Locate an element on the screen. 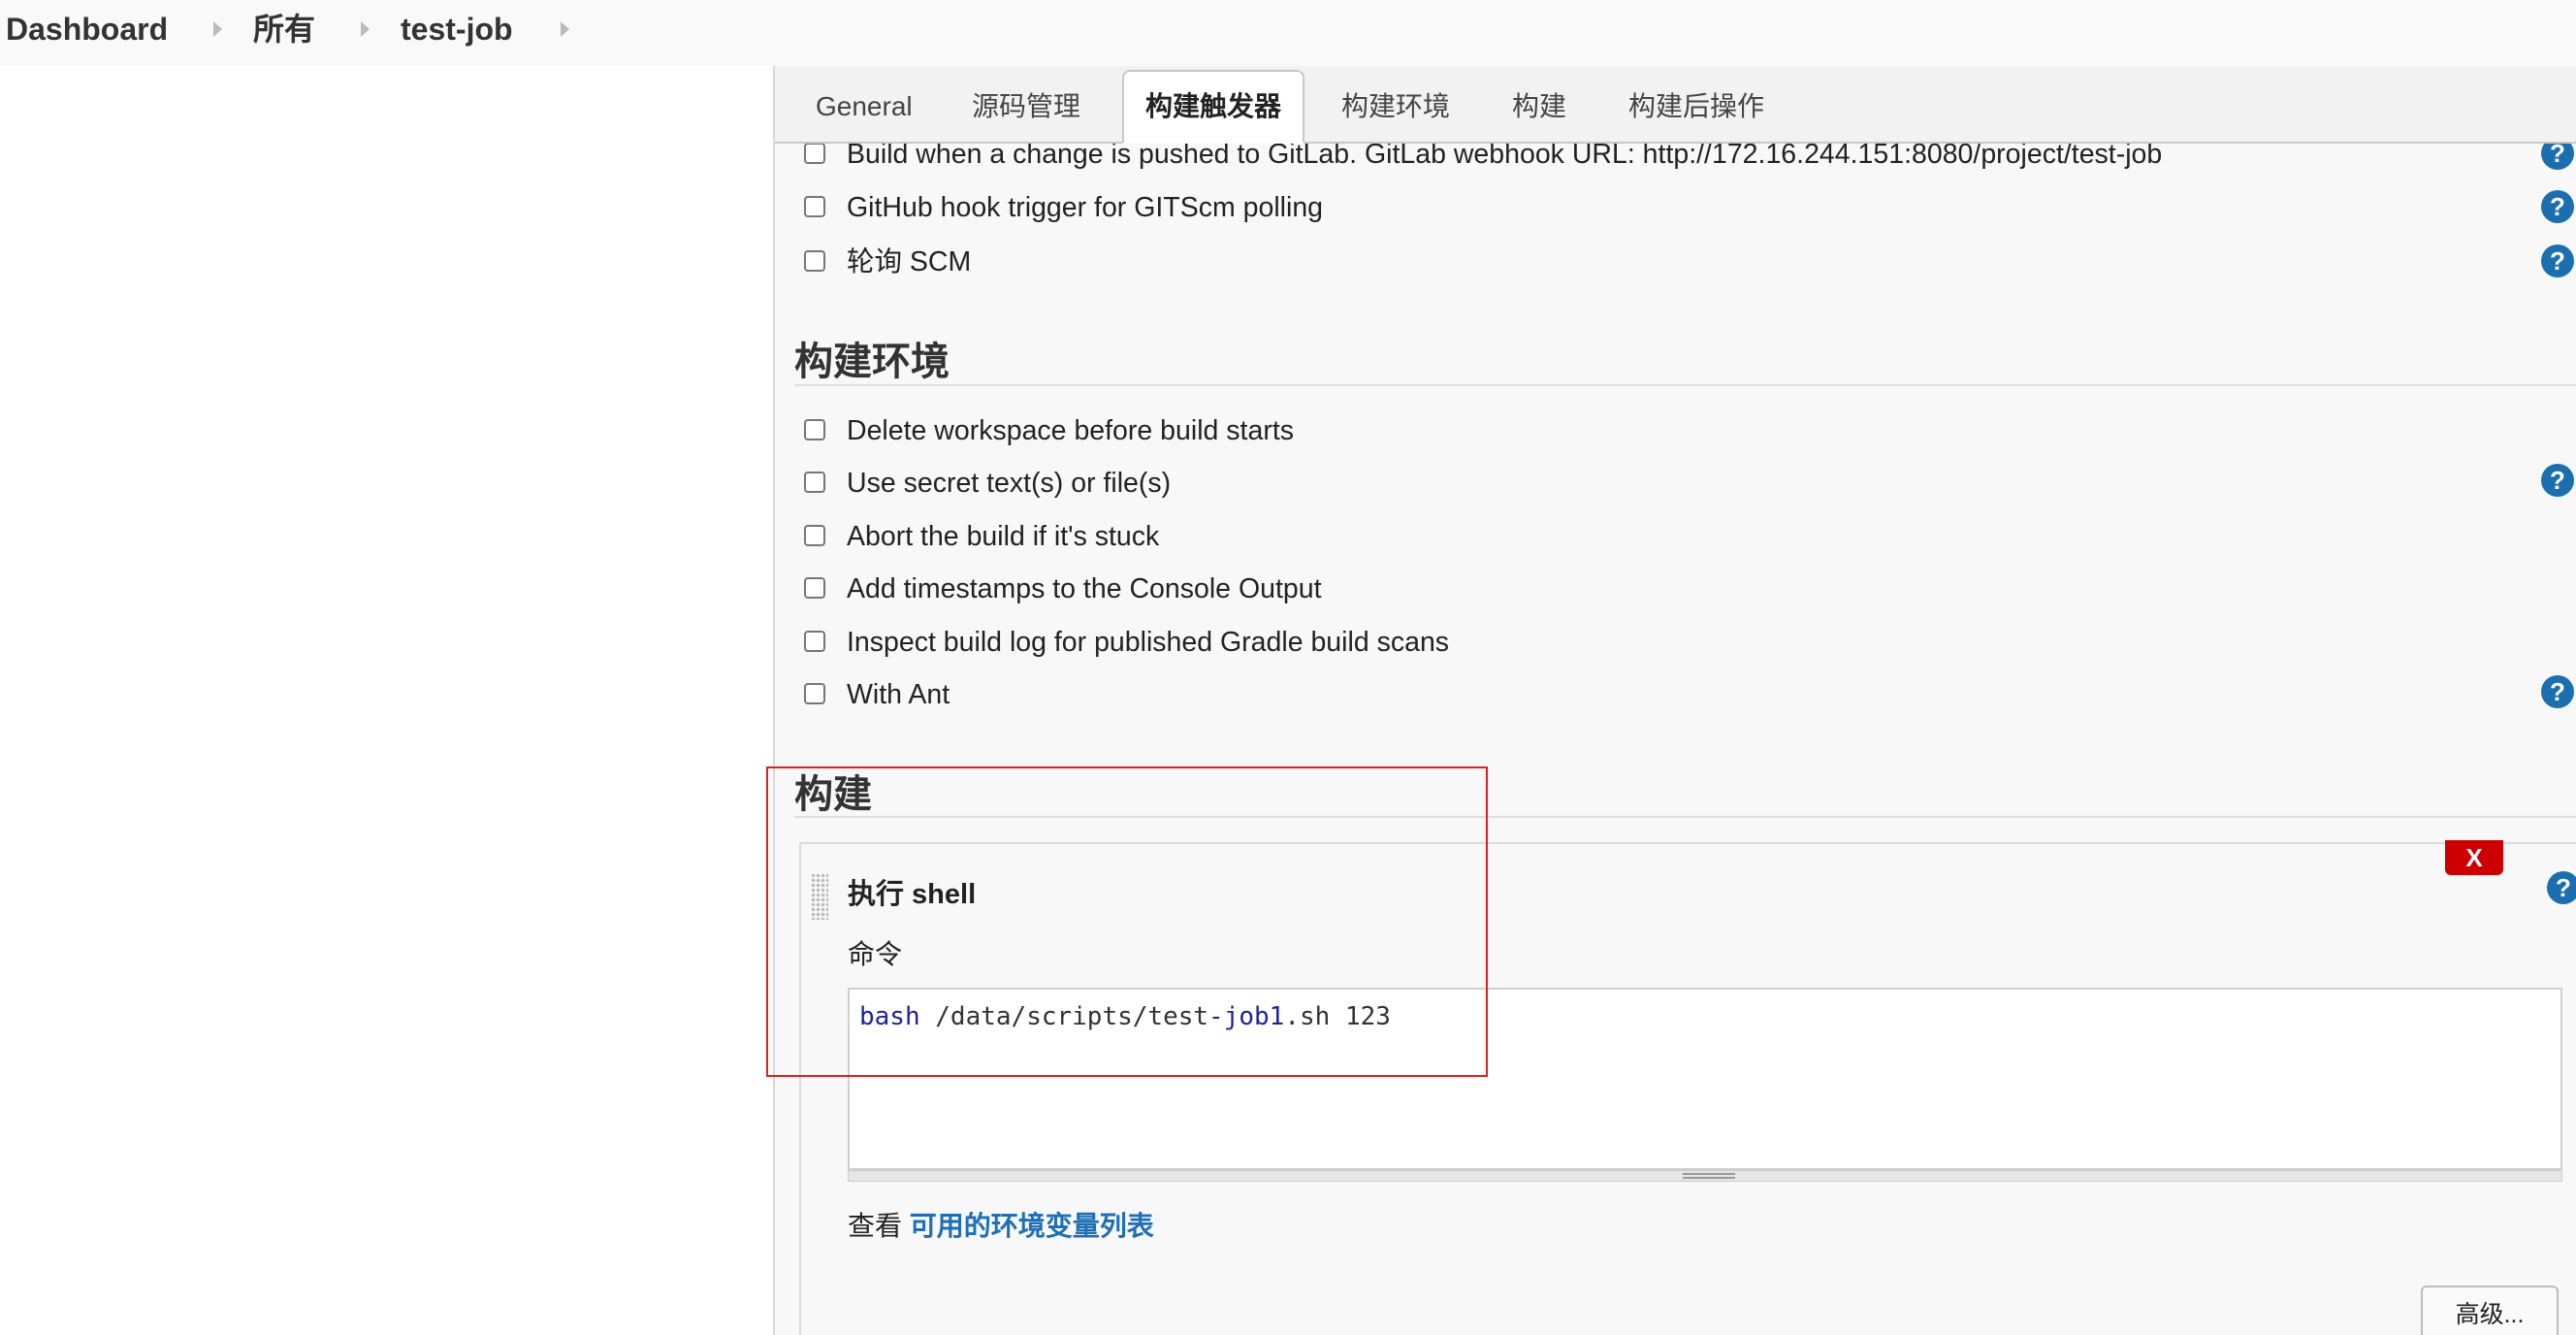 The height and width of the screenshot is (1335, 2576). trigger-poll-scm-checkbox is located at coordinates (814, 261).